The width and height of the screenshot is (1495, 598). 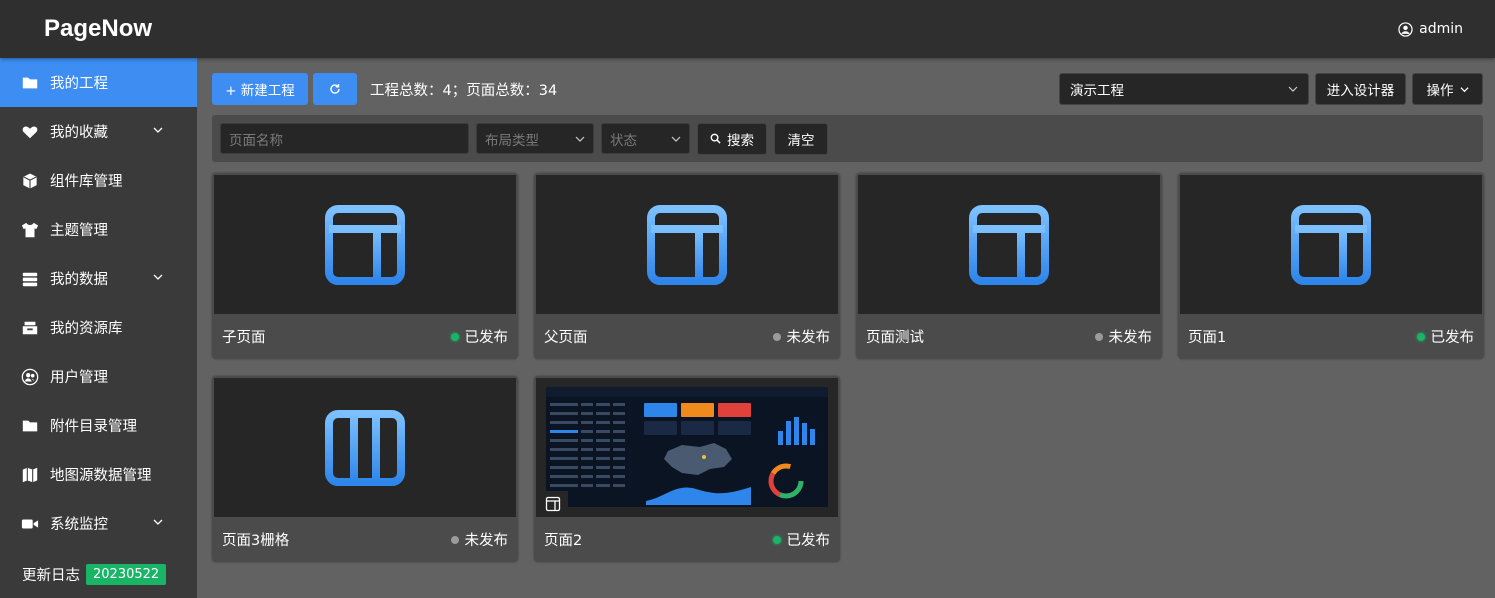 What do you see at coordinates (86, 329) in the screenshot?
I see `sidebar-item-label: 我的资源库` at bounding box center [86, 329].